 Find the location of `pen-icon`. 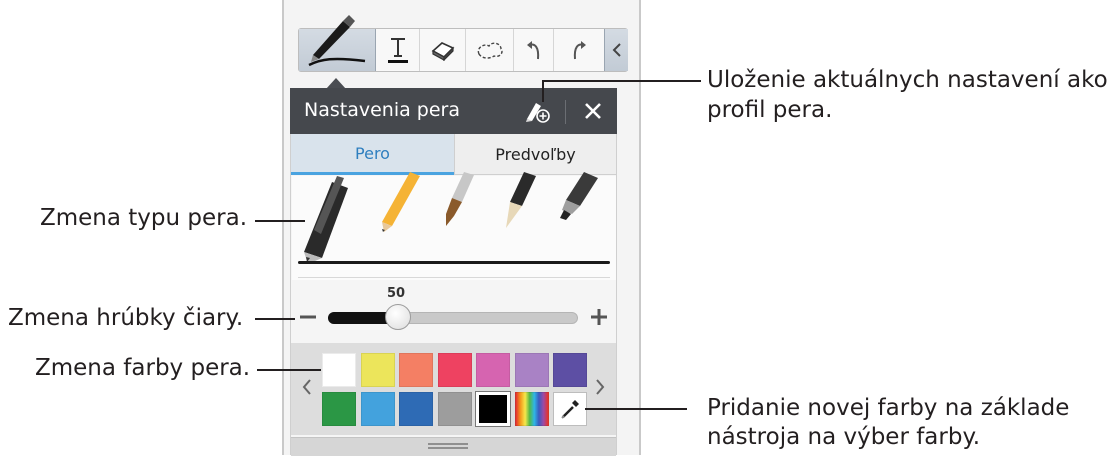

pen-icon is located at coordinates (337, 41).